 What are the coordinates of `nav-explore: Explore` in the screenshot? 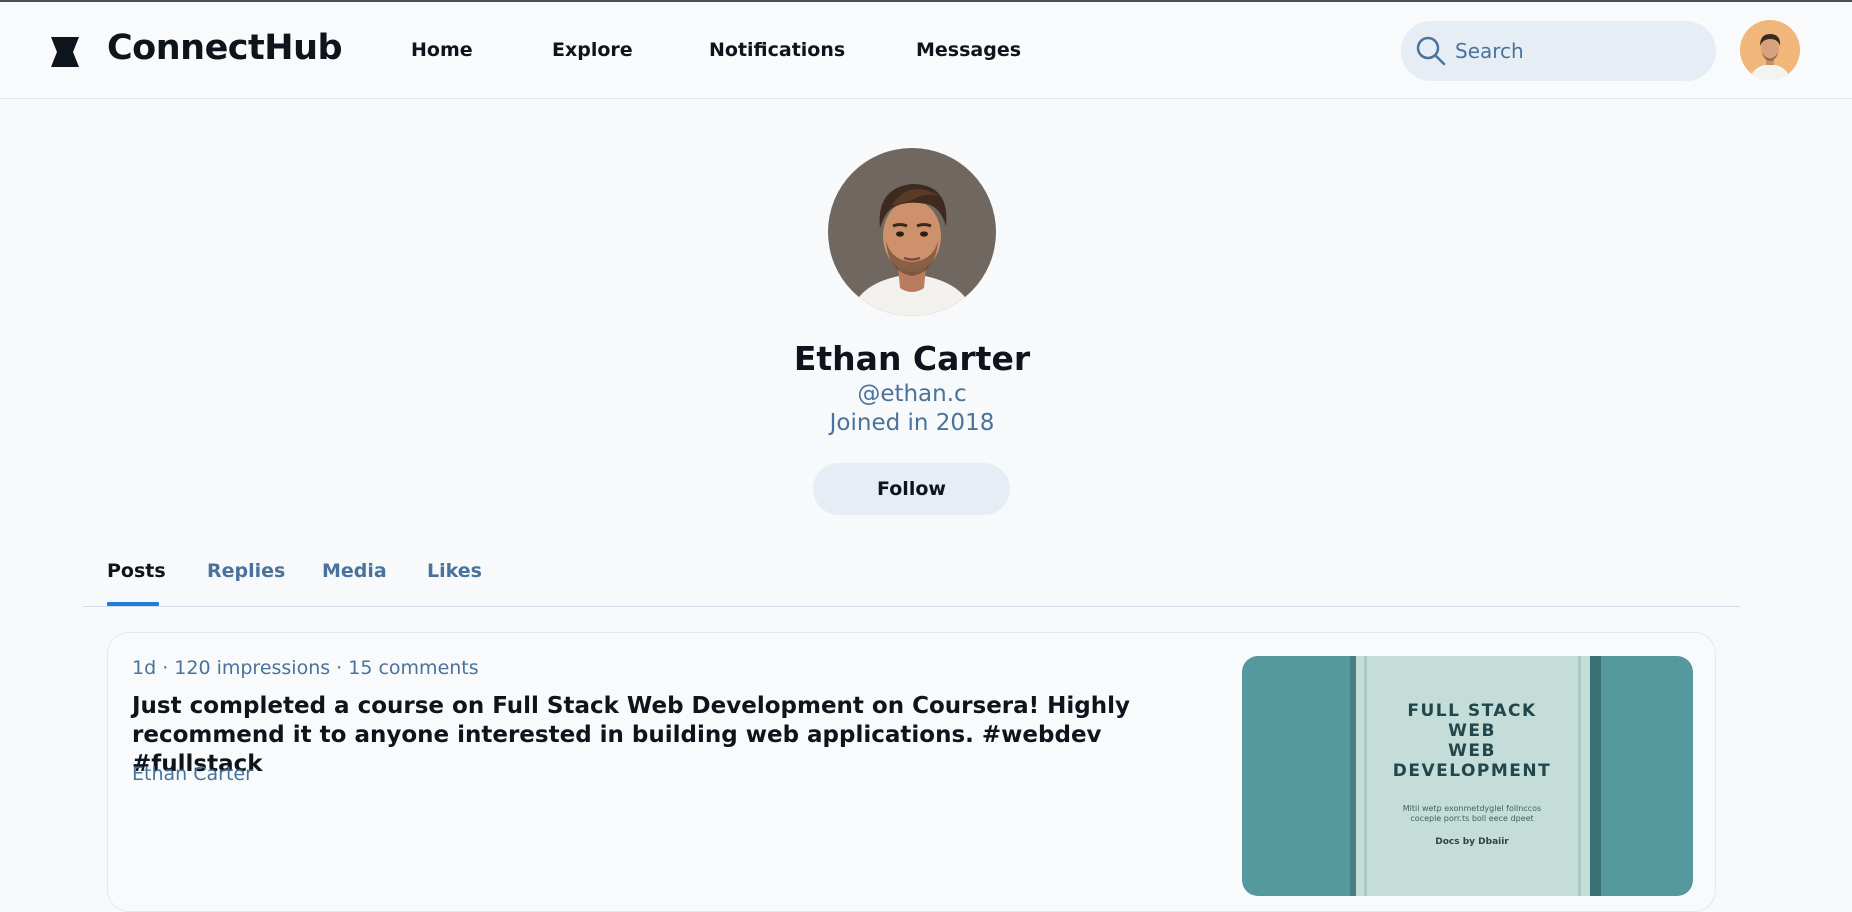 It's located at (592, 50).